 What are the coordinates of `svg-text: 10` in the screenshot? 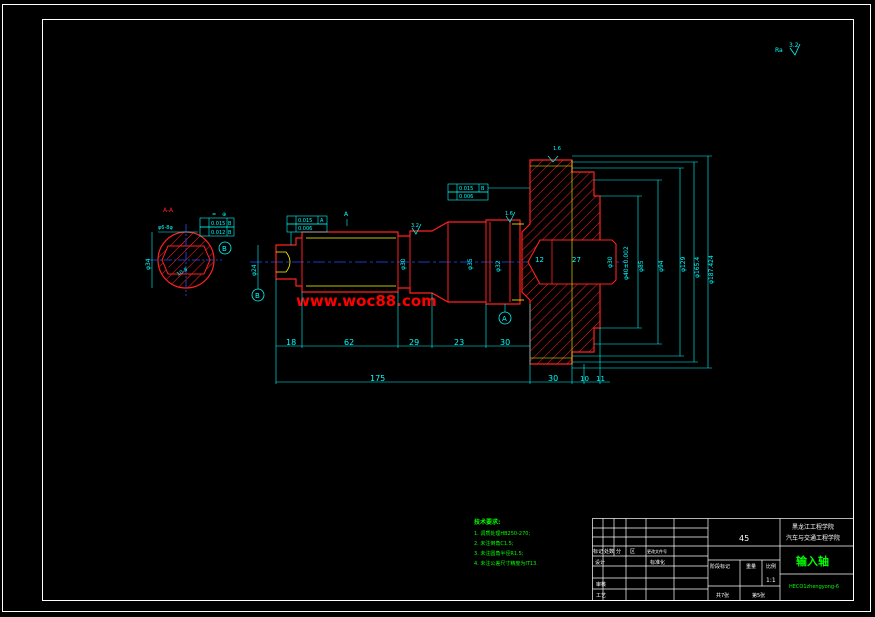 It's located at (584, 379).